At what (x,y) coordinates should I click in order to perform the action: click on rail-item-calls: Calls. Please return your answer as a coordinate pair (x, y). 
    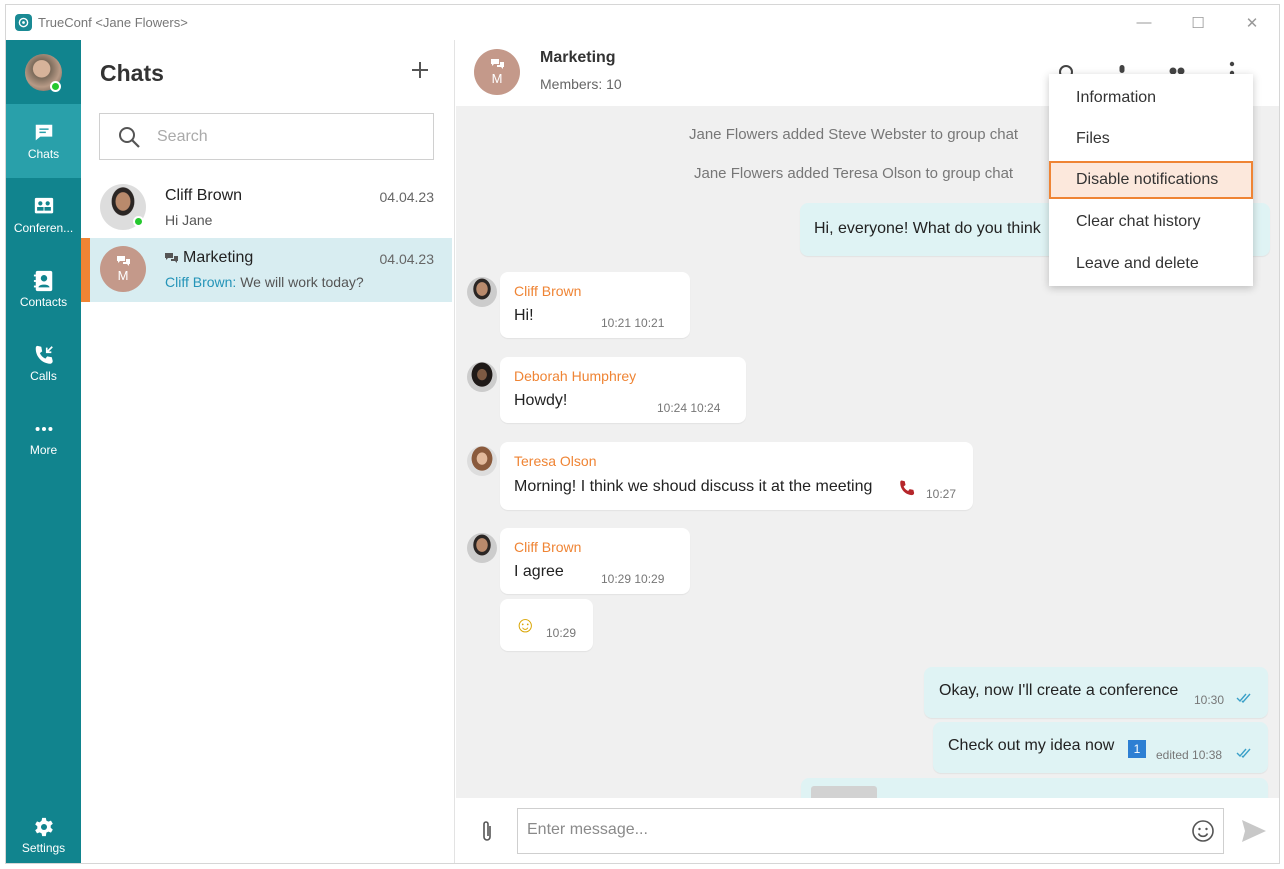
    Looking at the image, I should click on (43, 363).